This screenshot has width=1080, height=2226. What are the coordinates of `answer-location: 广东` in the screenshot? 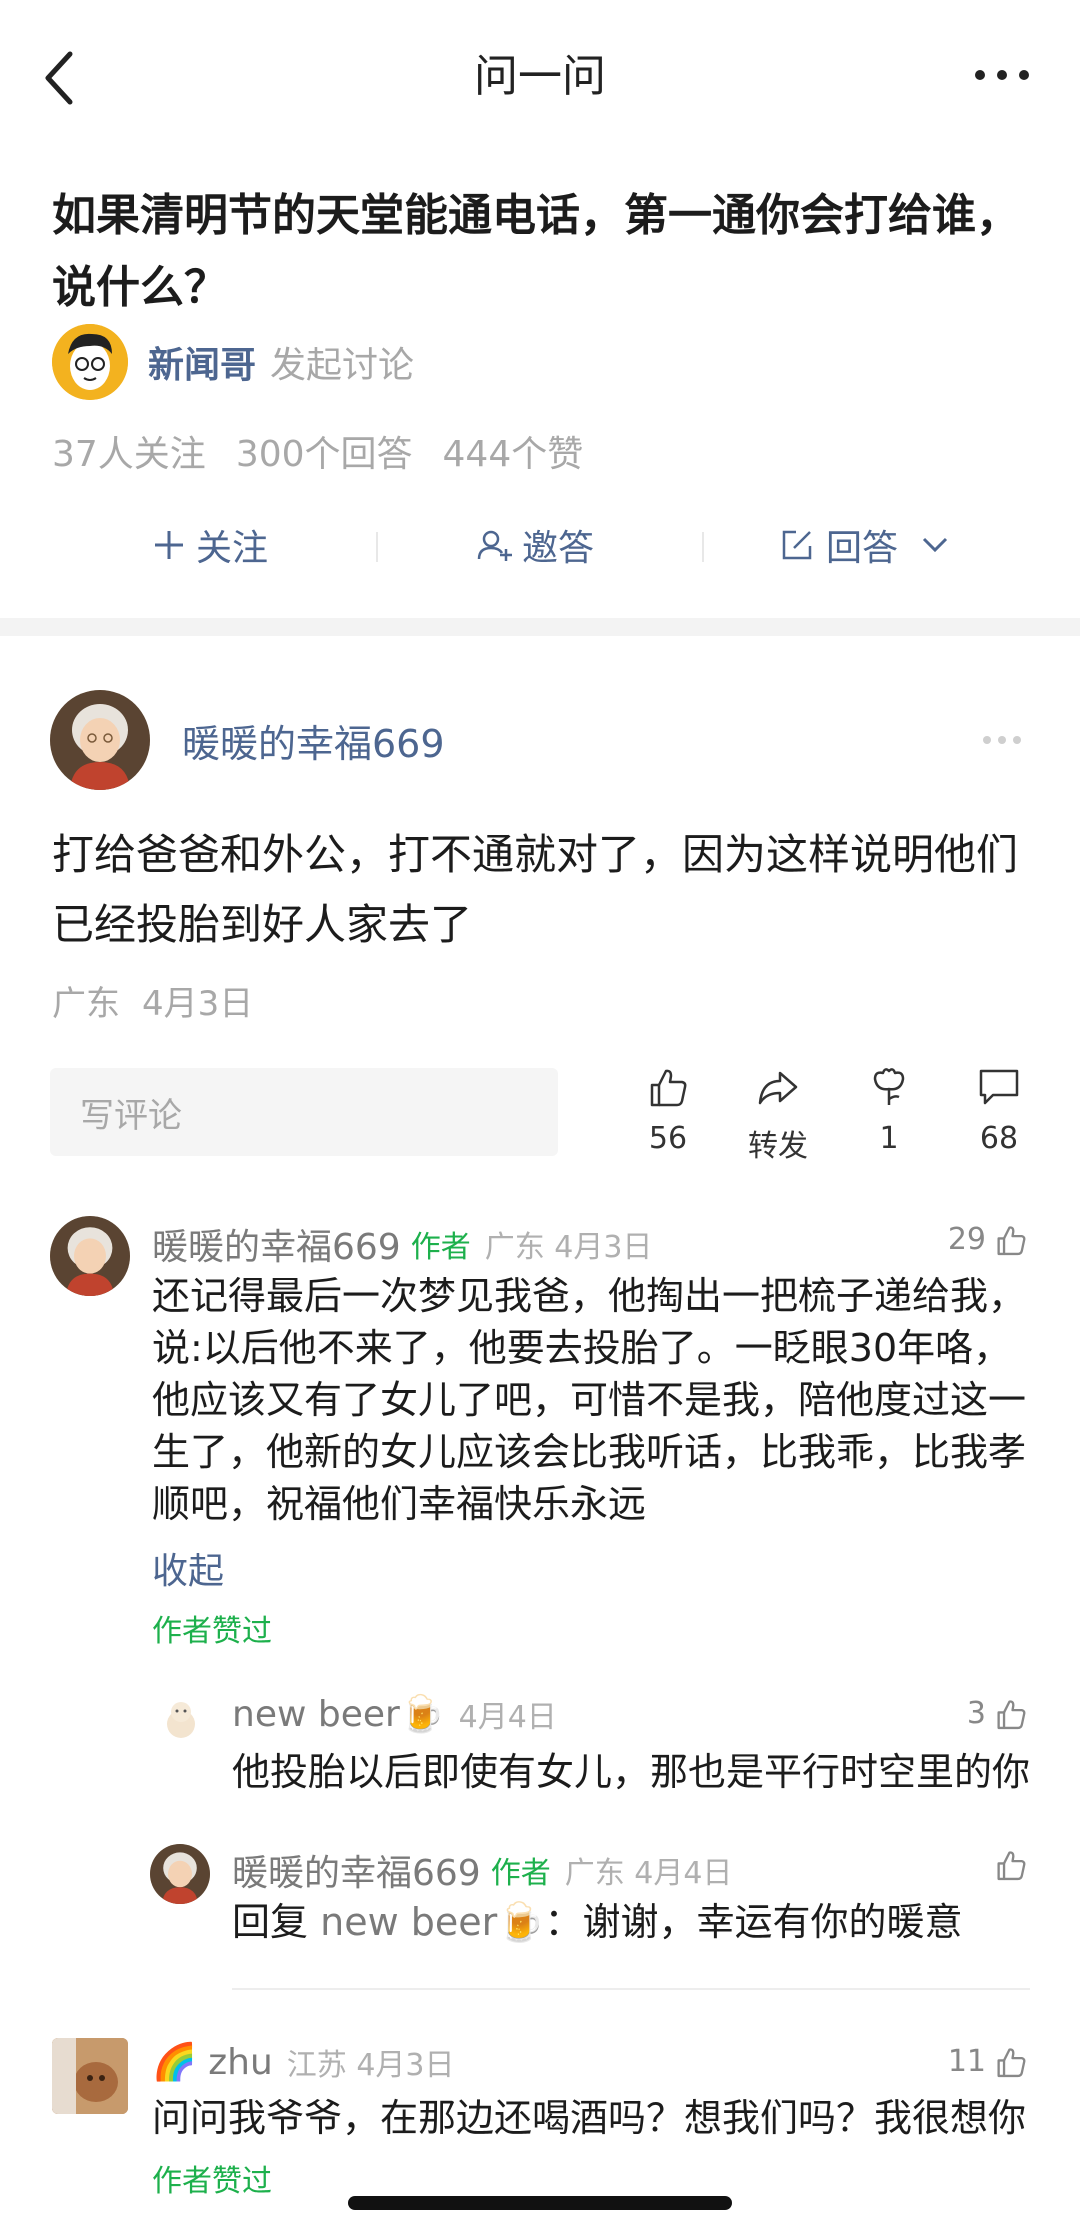 It's located at (86, 1004).